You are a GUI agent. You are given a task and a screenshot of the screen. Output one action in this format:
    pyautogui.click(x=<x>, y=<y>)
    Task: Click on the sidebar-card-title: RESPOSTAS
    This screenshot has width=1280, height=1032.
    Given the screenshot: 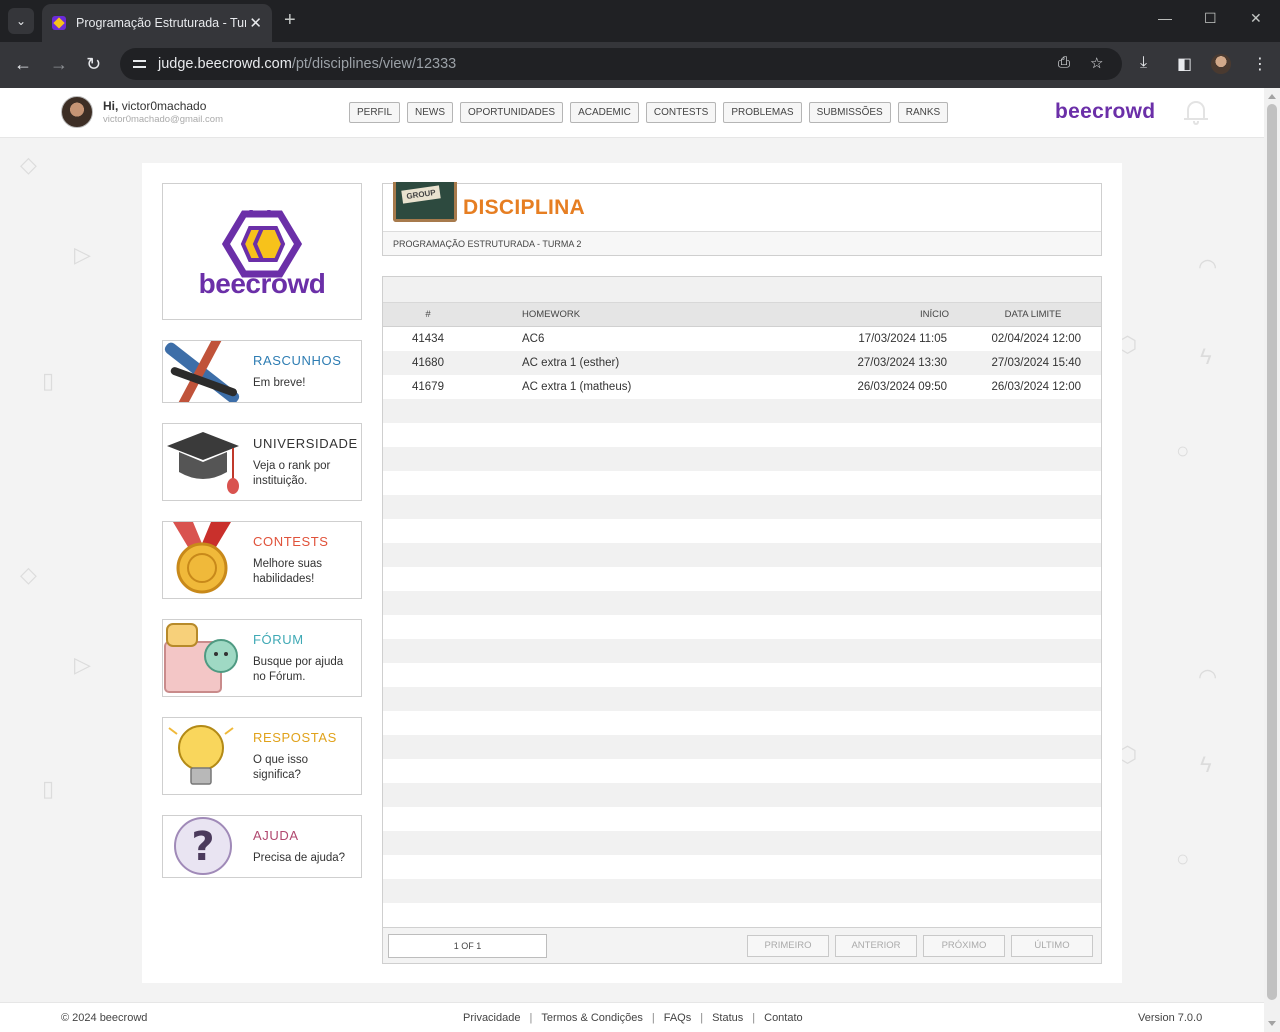 What is the action you would take?
    pyautogui.click(x=295, y=737)
    